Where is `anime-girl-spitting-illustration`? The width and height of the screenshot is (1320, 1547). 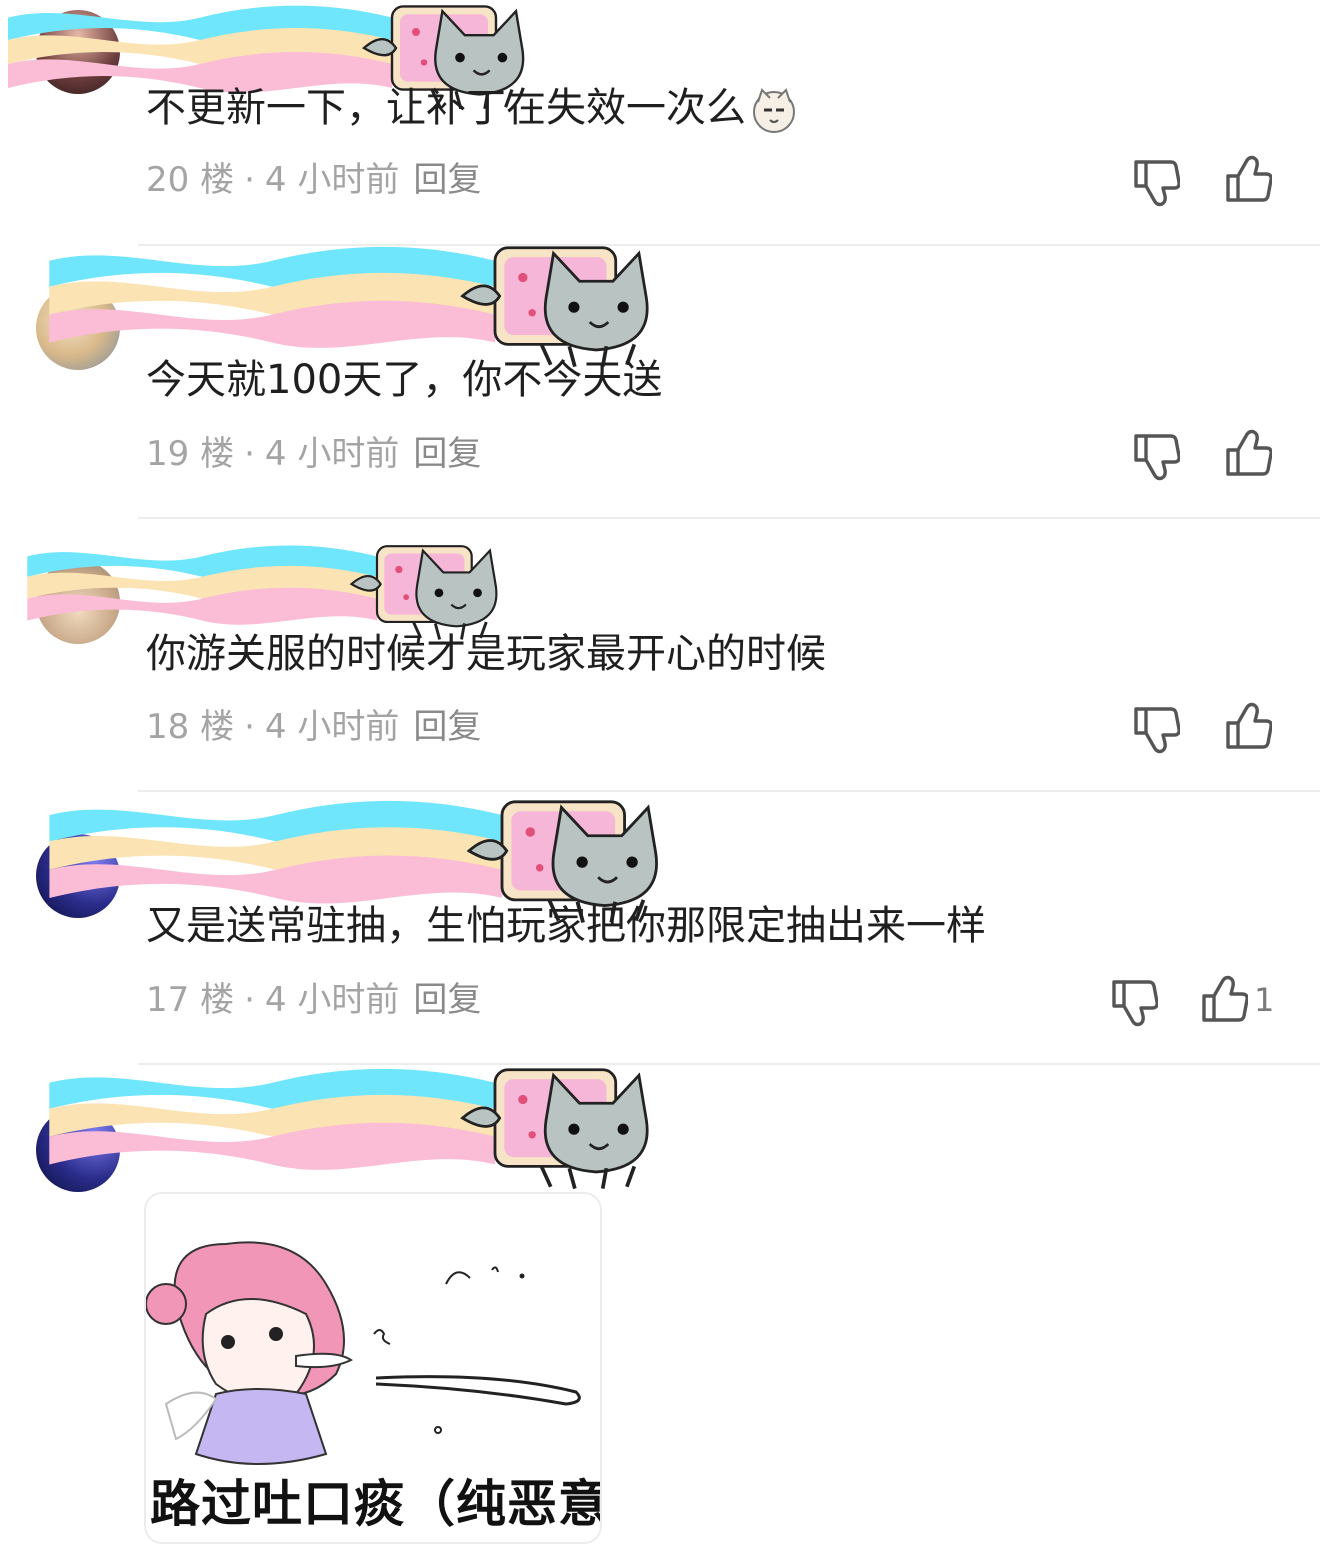 anime-girl-spitting-illustration is located at coordinates (363, 1353).